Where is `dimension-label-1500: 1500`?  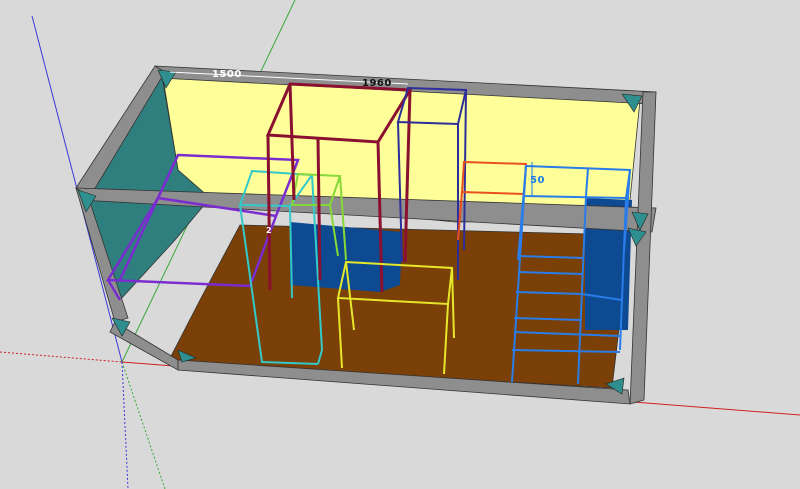 dimension-label-1500: 1500 is located at coordinates (227, 74).